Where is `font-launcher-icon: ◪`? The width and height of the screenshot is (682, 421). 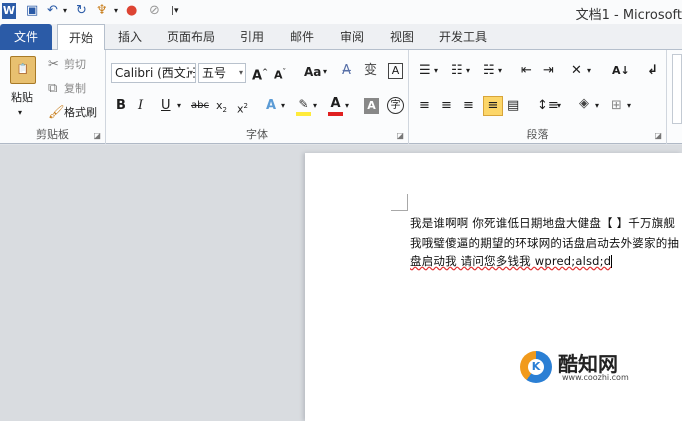
font-launcher-icon: ◪ is located at coordinates (400, 135).